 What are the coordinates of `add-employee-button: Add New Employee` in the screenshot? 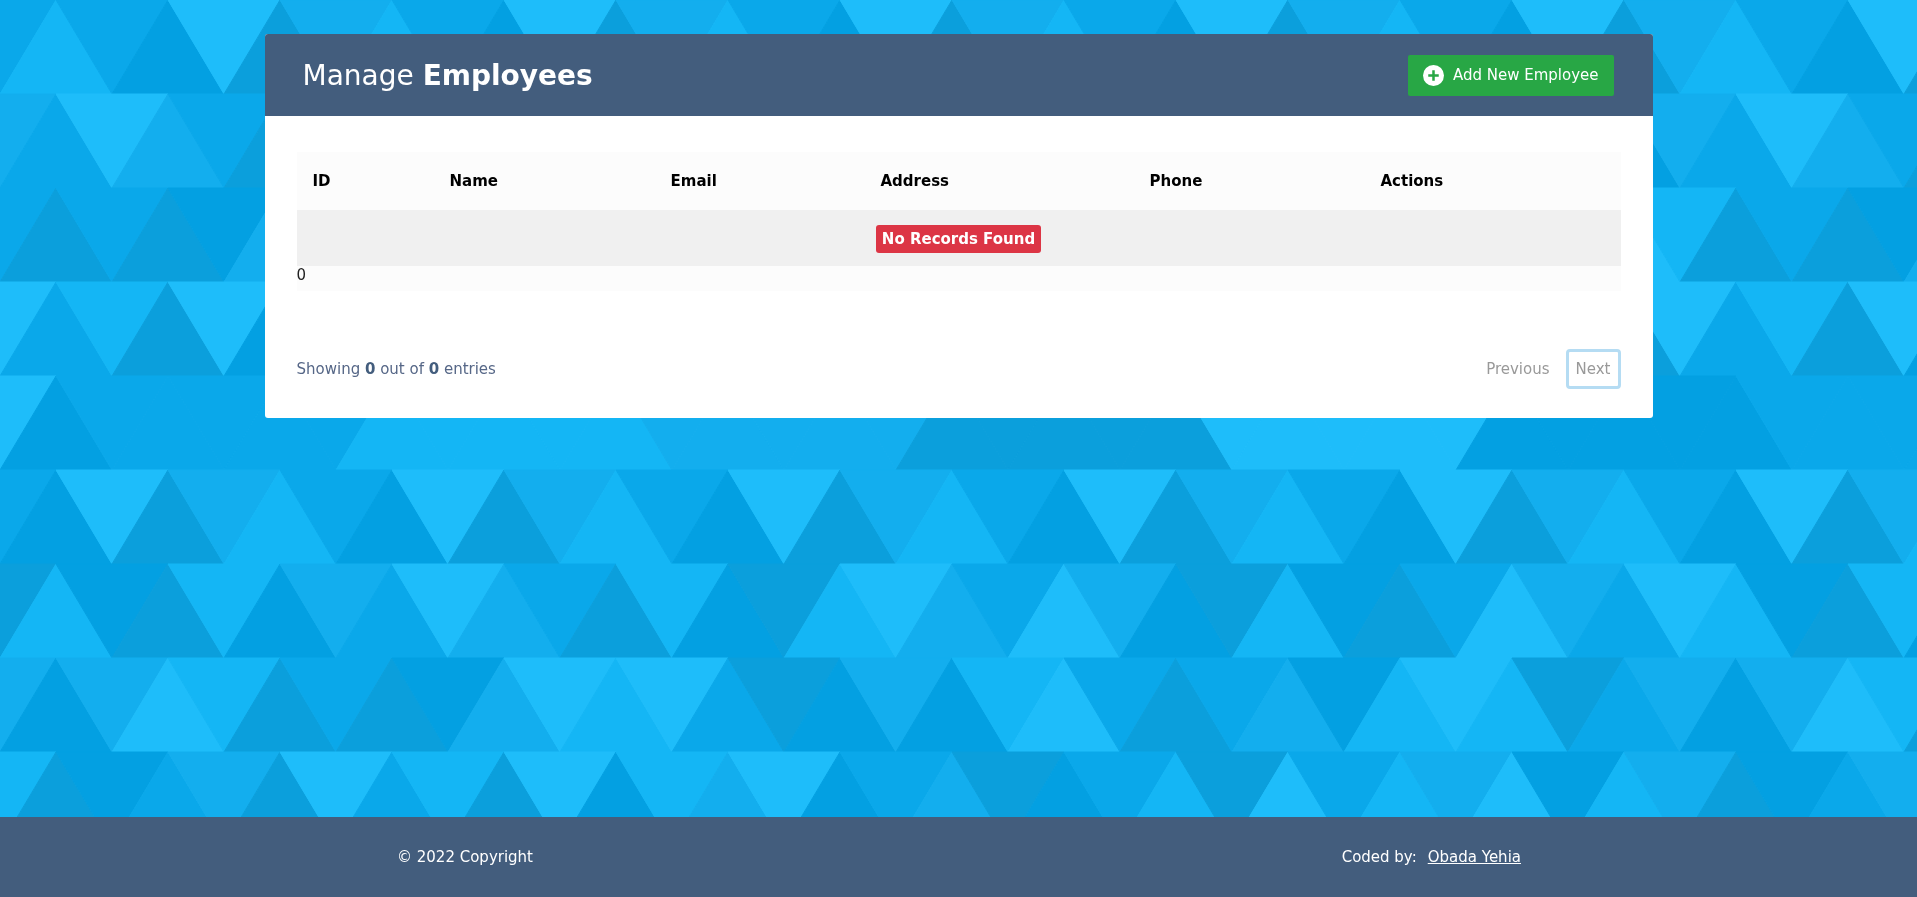 It's located at (1510, 75).